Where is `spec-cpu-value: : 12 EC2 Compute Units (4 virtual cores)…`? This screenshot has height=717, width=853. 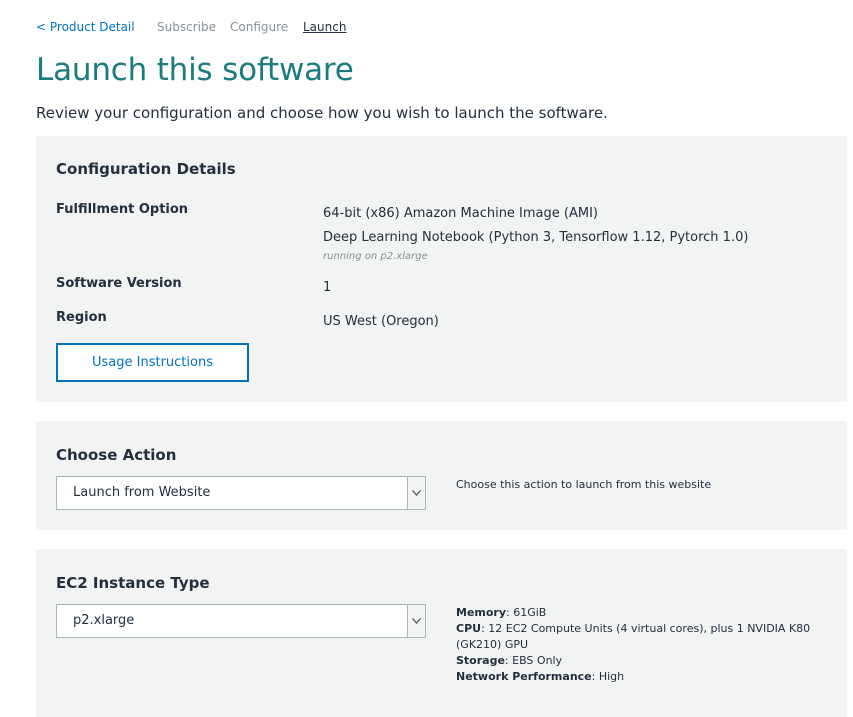
spec-cpu-value: : 12 EC2 Compute Units (4 virtual cores)… is located at coordinates (633, 636).